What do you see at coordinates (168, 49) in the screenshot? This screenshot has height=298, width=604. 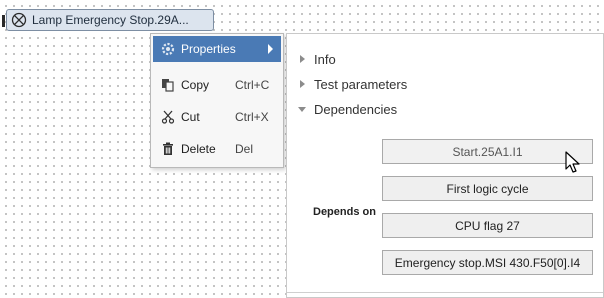 I see `properties-icon` at bounding box center [168, 49].